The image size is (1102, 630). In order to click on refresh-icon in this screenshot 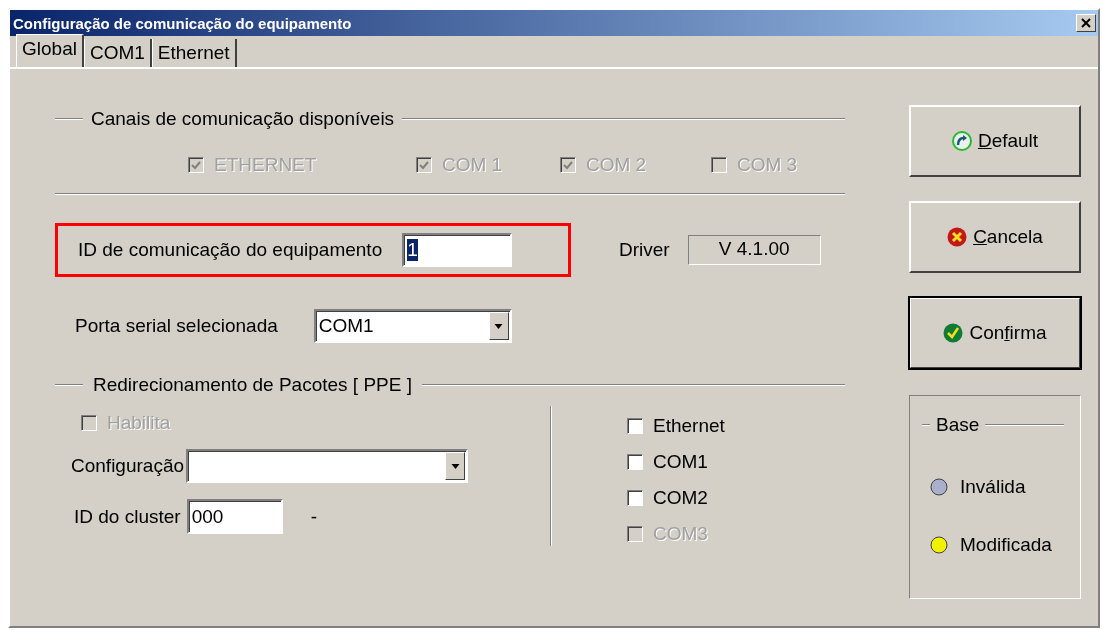, I will do `click(961, 141)`.